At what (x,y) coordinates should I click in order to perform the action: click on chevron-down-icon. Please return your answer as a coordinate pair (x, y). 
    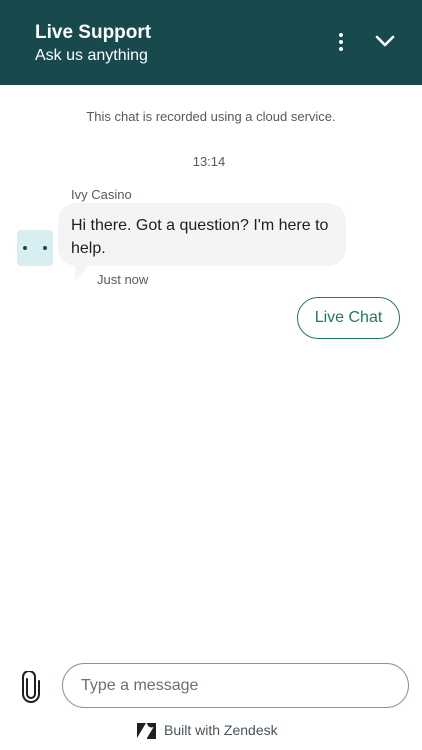
    Looking at the image, I should click on (385, 41).